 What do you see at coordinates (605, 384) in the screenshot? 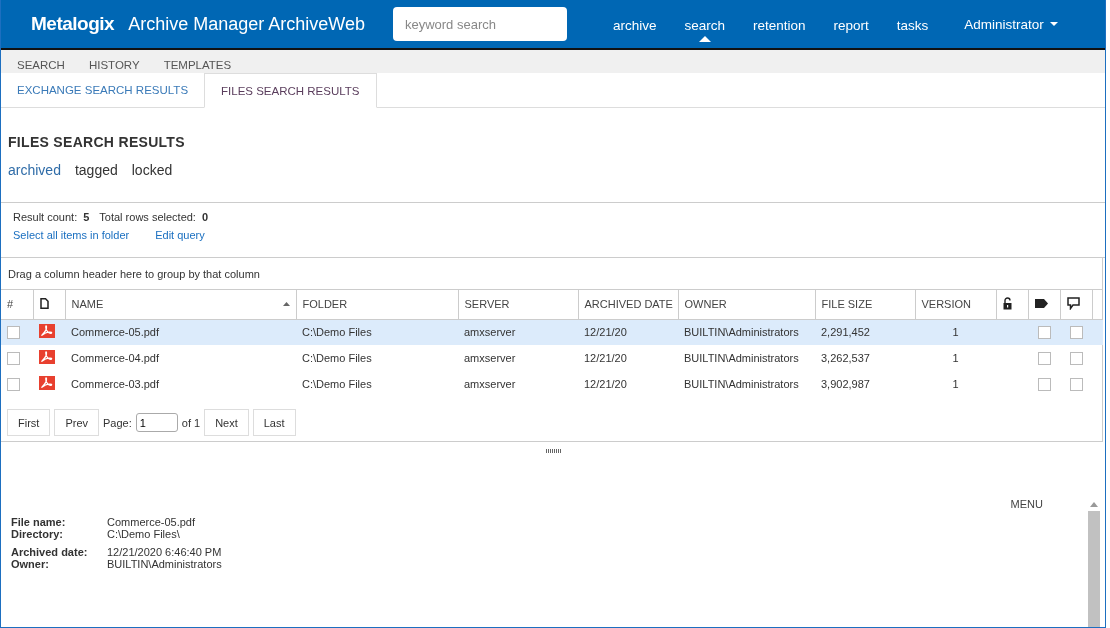
I see `table-cell-text: 12/21/20` at bounding box center [605, 384].